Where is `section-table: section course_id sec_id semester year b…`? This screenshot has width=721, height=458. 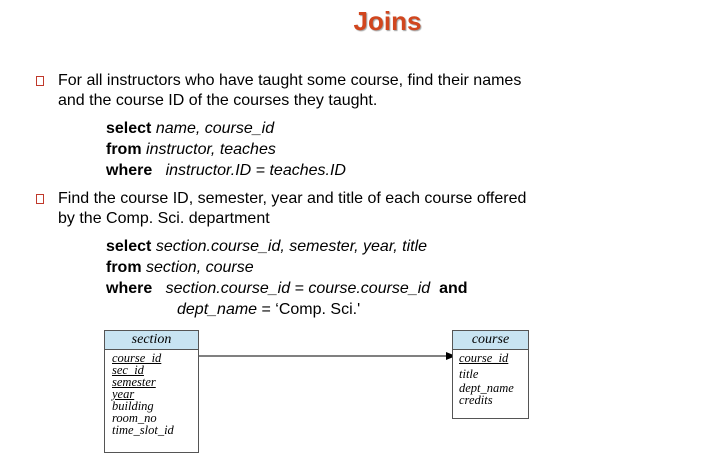 section-table: section course_id sec_id semester year b… is located at coordinates (151, 391).